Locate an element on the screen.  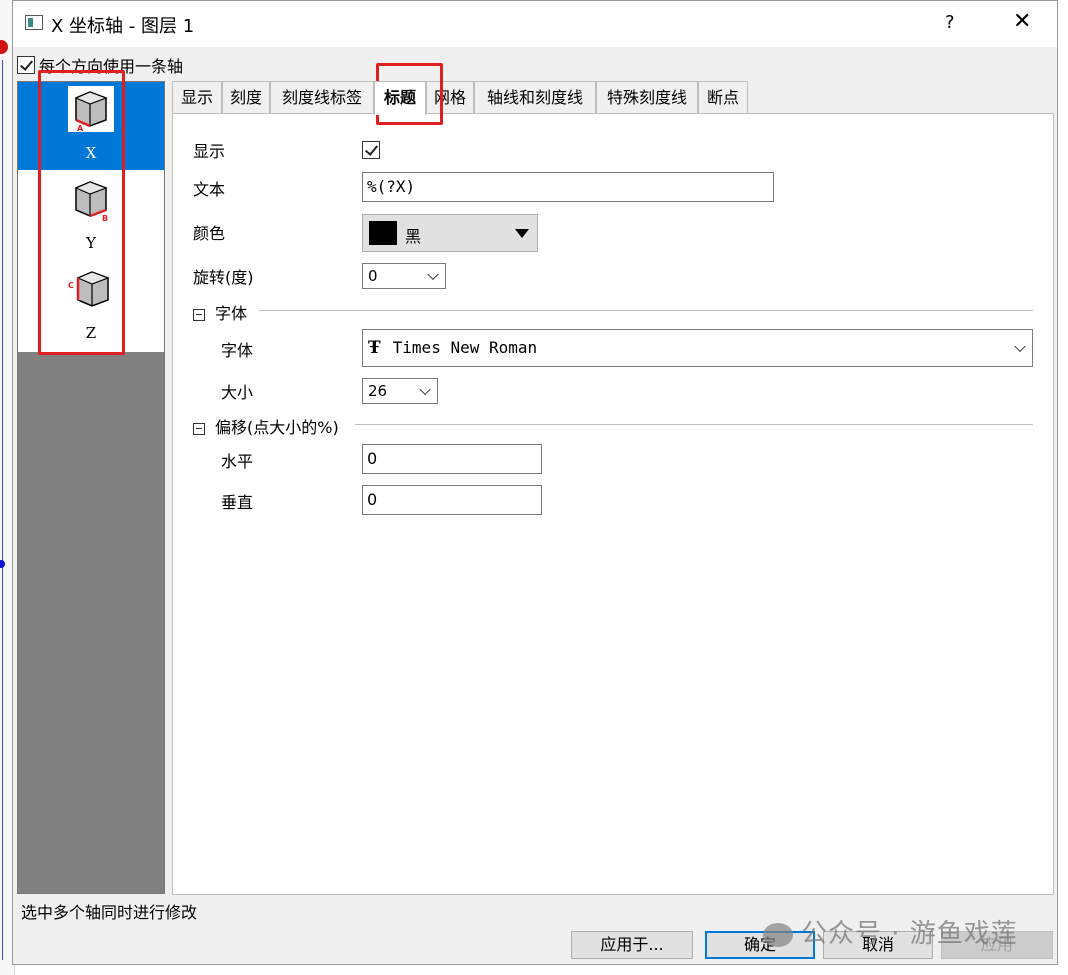
size-select: 26 is located at coordinates (400, 391).